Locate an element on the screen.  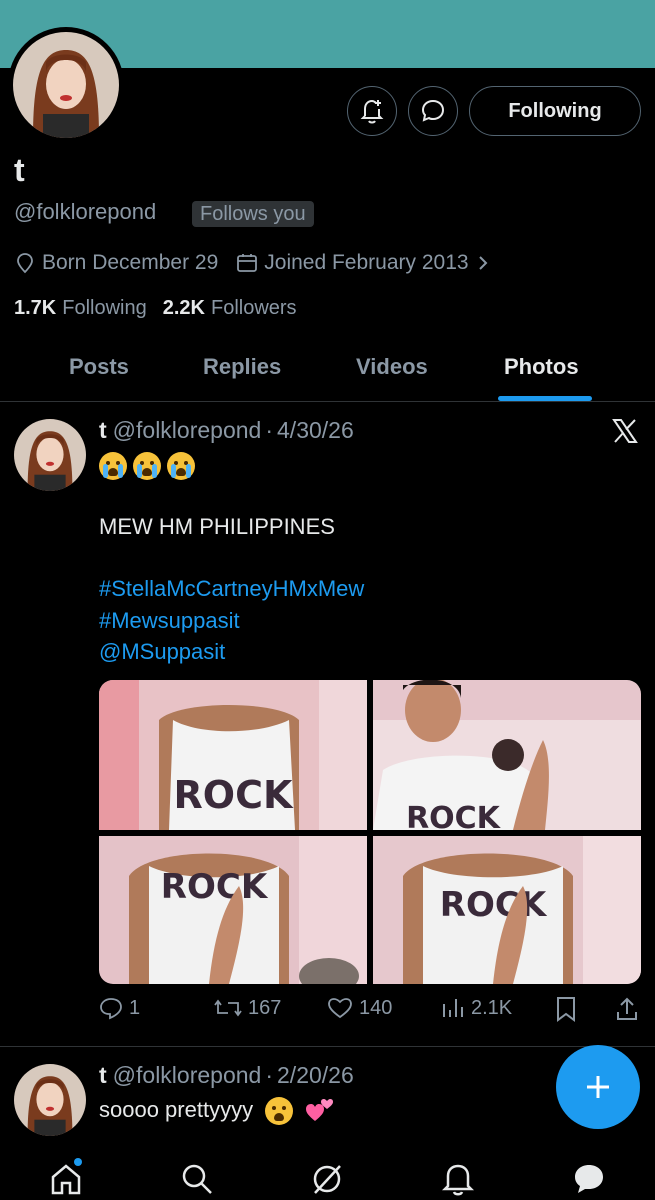
nav-home is located at coordinates (66, 1181).